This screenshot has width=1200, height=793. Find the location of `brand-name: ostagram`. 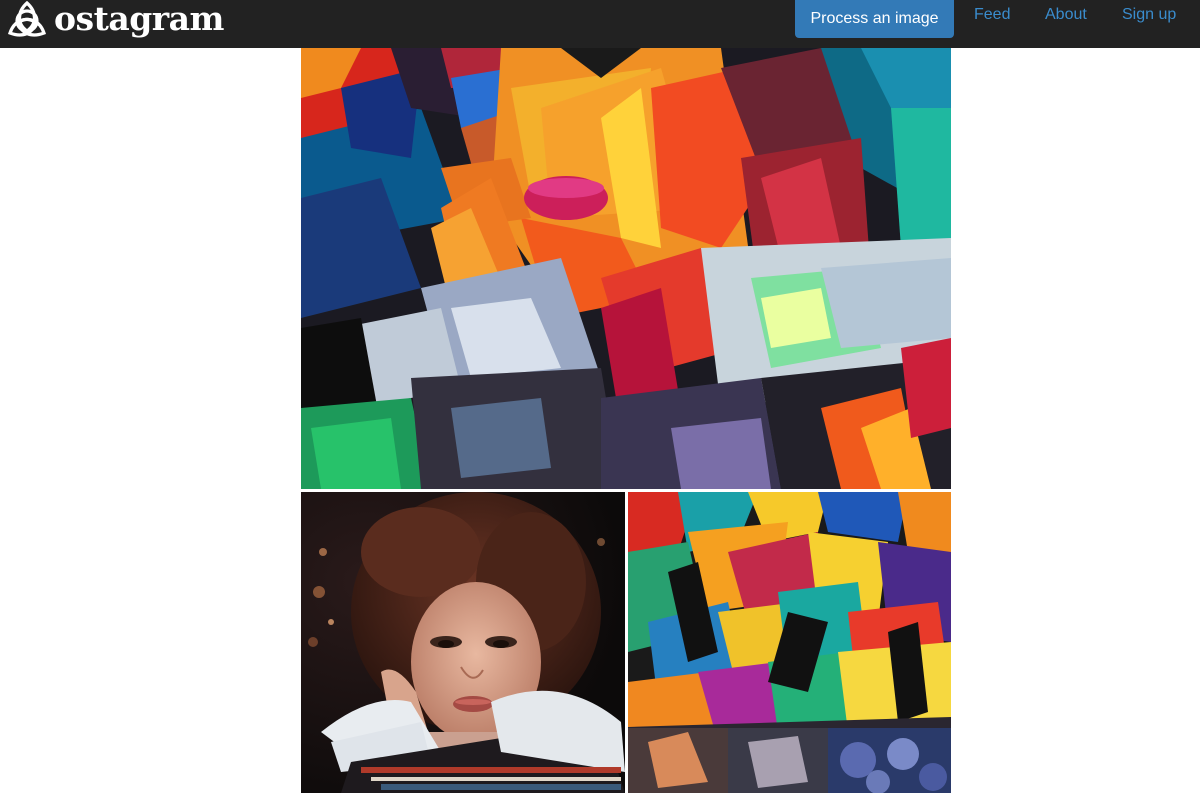

brand-name: ostagram is located at coordinates (139, 19).